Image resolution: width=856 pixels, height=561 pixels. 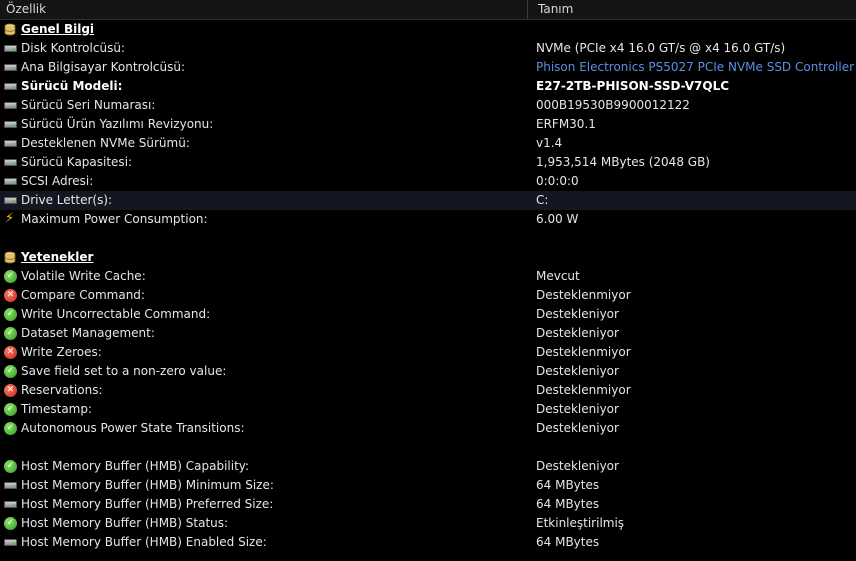 I want to click on property-label: Host Memory Buffer (HMB) Preferred Size:, so click(x=147, y=504).